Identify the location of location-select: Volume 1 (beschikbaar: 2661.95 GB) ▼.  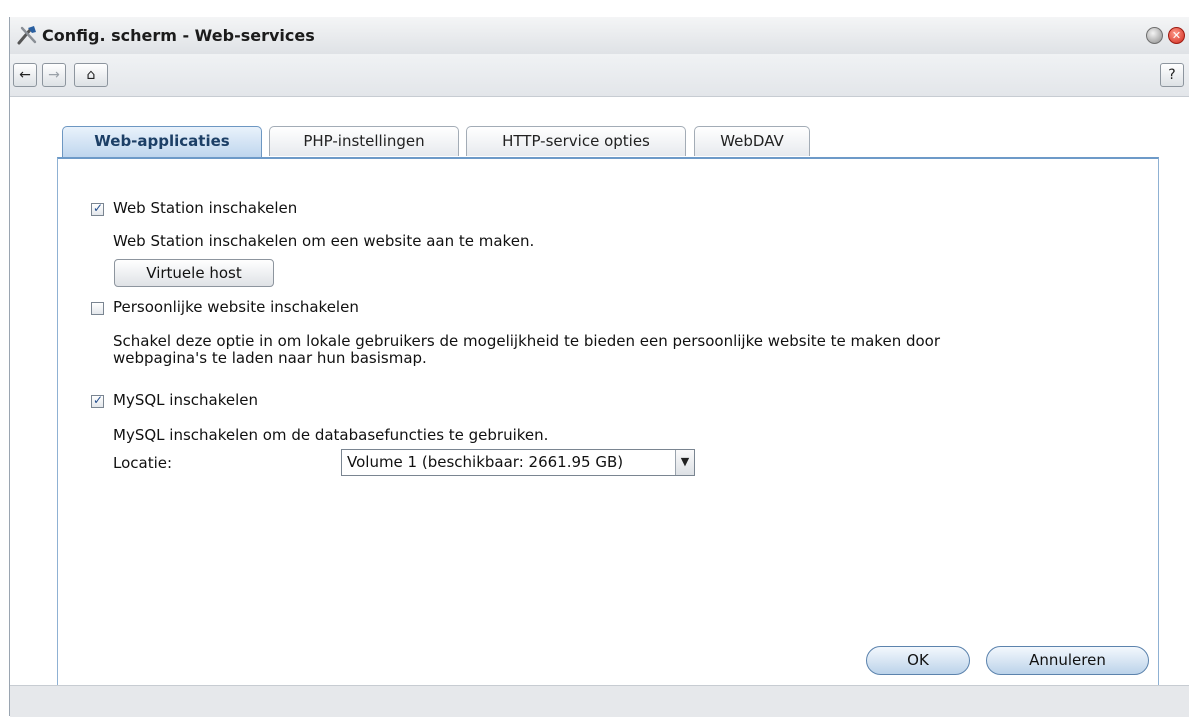
(518, 462).